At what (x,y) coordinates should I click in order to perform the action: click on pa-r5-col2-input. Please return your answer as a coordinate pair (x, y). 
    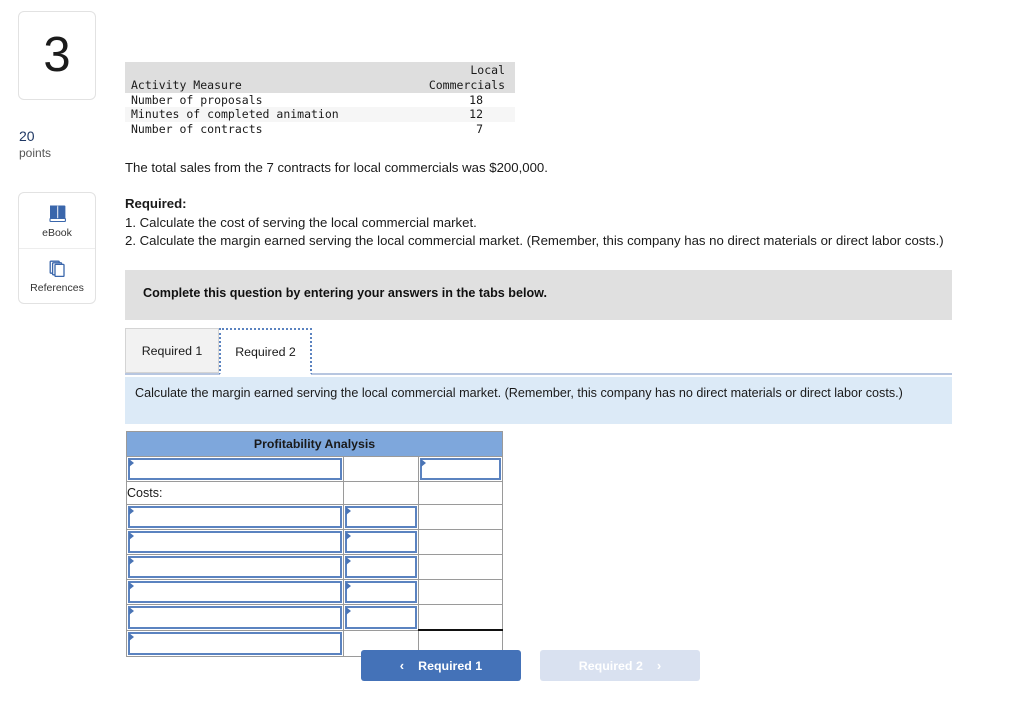
    Looking at the image, I should click on (381, 567).